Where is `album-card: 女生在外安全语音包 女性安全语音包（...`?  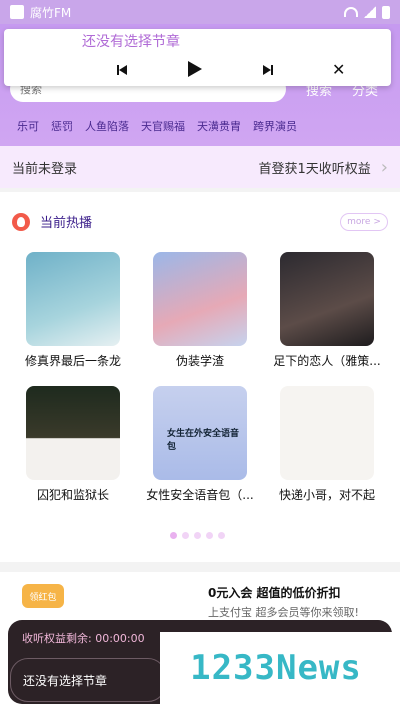 album-card: 女生在外安全语音包 女性安全语音包（... is located at coordinates (200, 444).